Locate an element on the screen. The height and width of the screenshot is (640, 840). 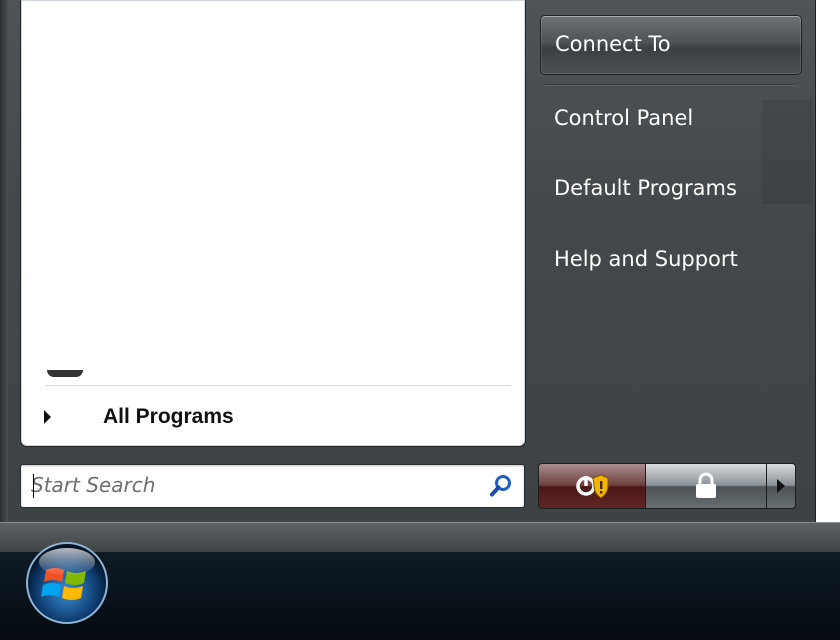
right-pane-separator is located at coordinates (671, 85).